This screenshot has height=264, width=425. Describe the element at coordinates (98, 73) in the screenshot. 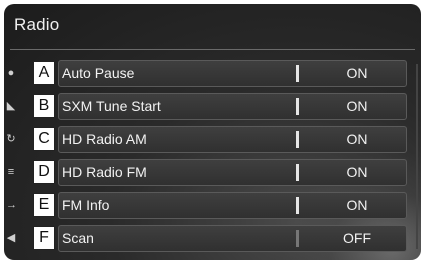

I see `setting-label: Auto Pause` at that location.